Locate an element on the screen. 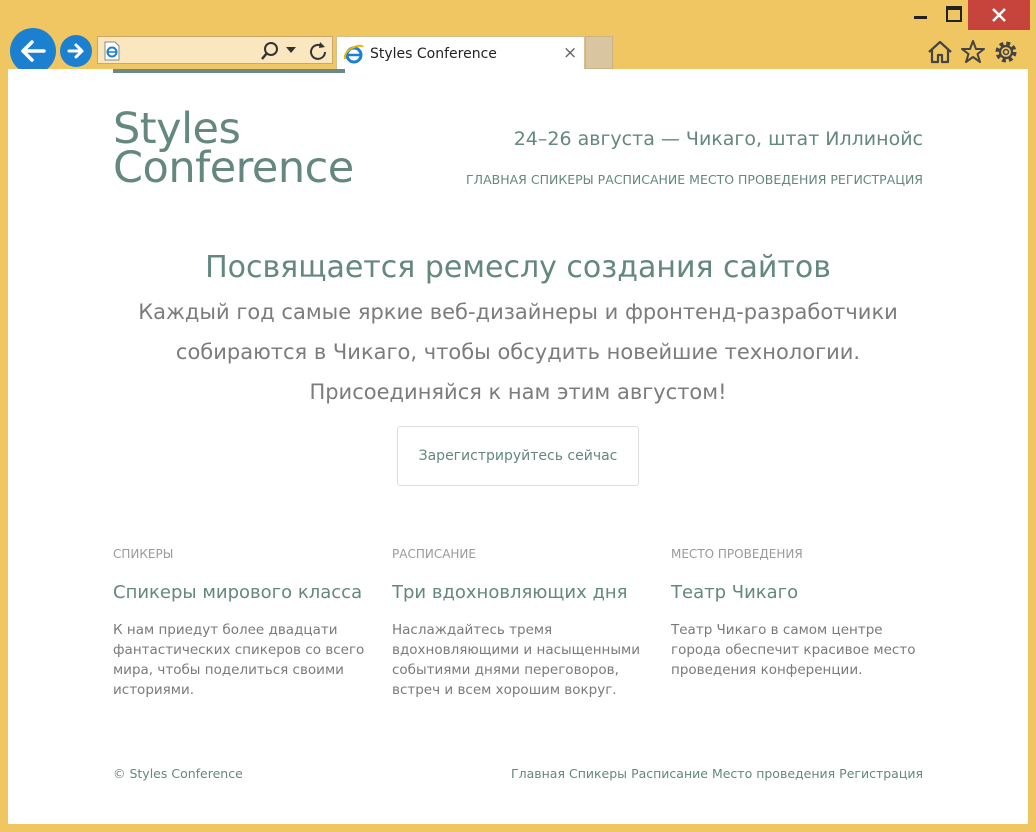  settings-button is located at coordinates (1006, 52).